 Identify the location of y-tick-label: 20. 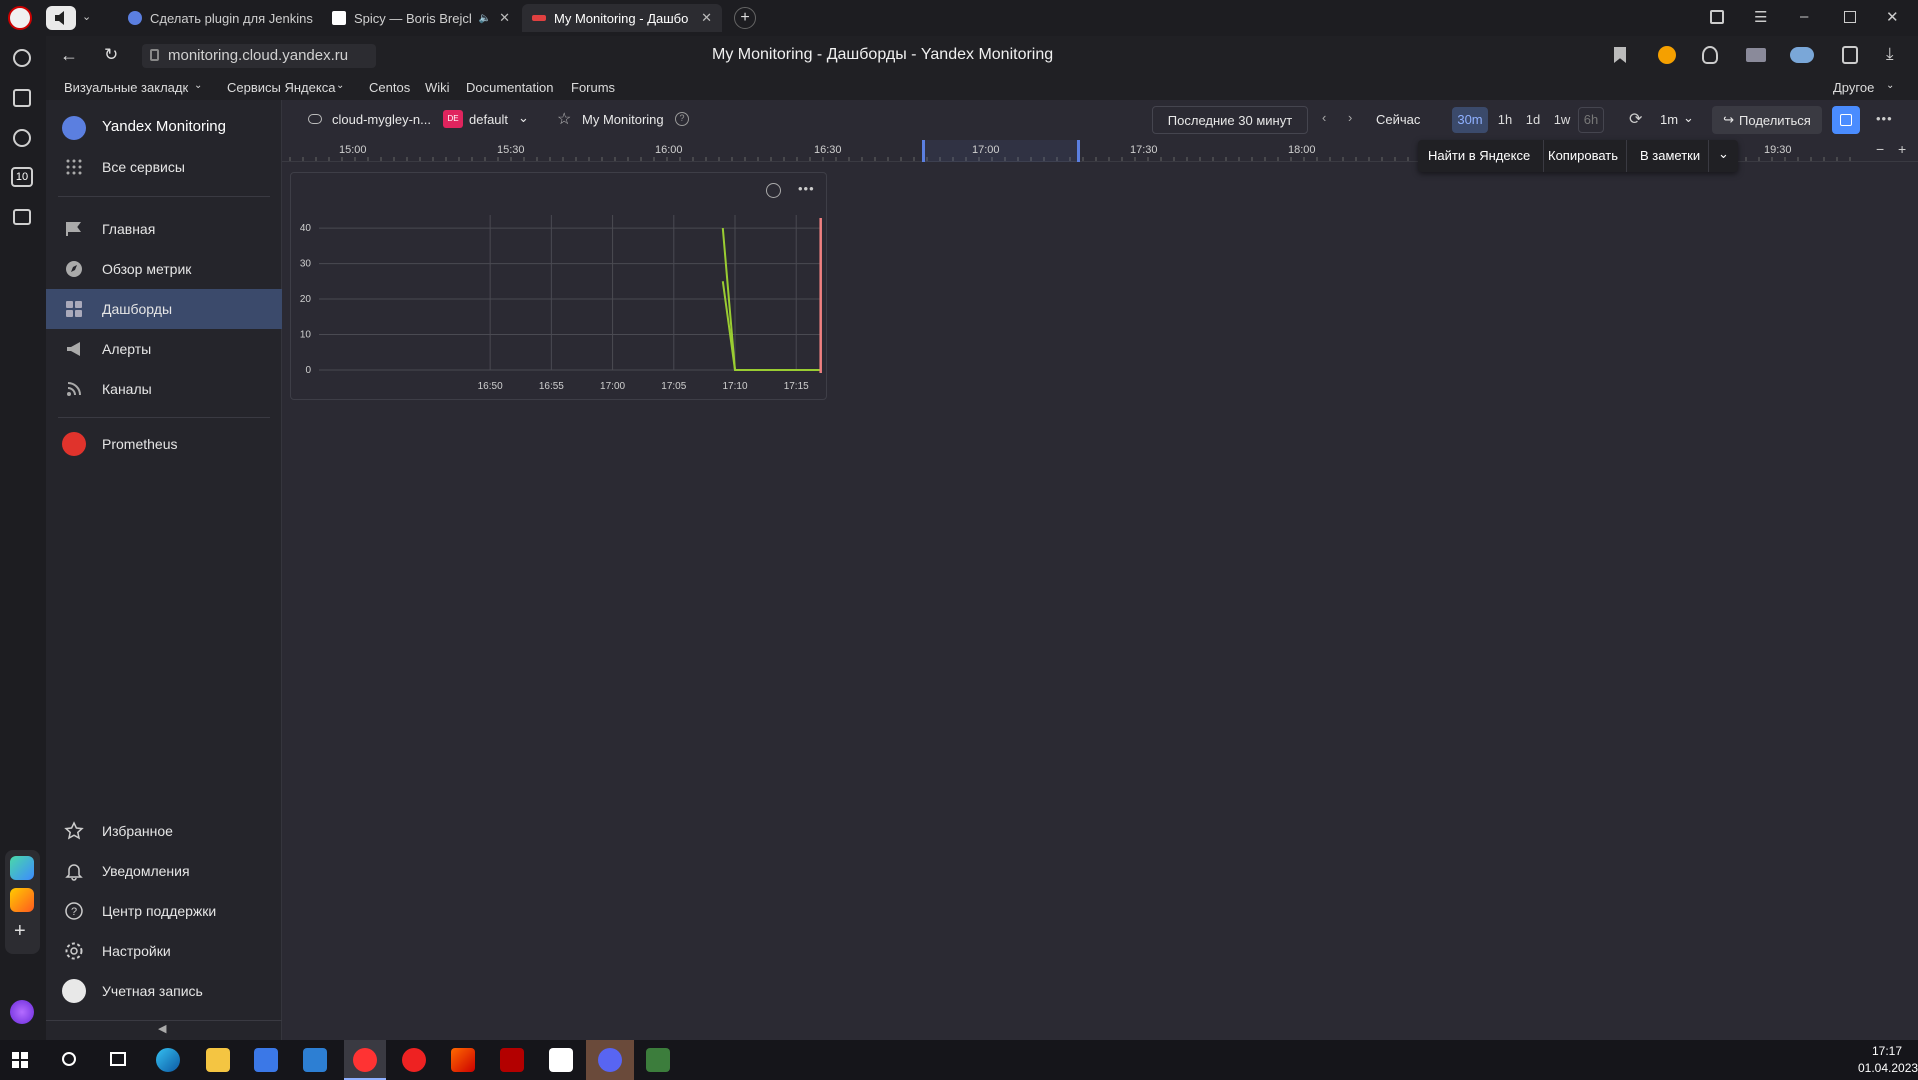
(306, 299).